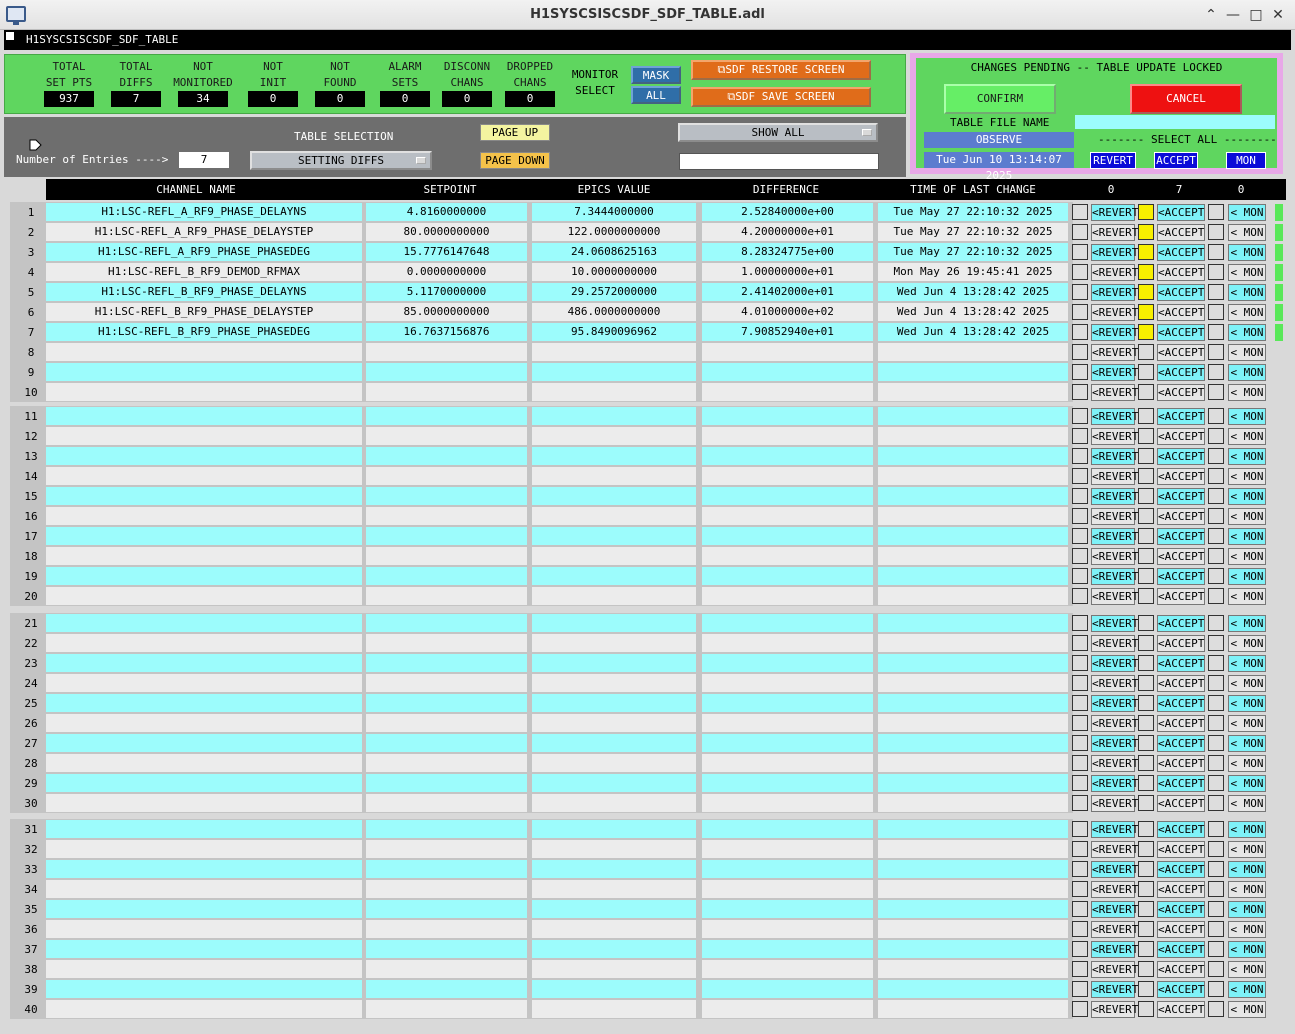 The height and width of the screenshot is (1034, 1295). I want to click on maximize-icon: □, so click(1256, 15).